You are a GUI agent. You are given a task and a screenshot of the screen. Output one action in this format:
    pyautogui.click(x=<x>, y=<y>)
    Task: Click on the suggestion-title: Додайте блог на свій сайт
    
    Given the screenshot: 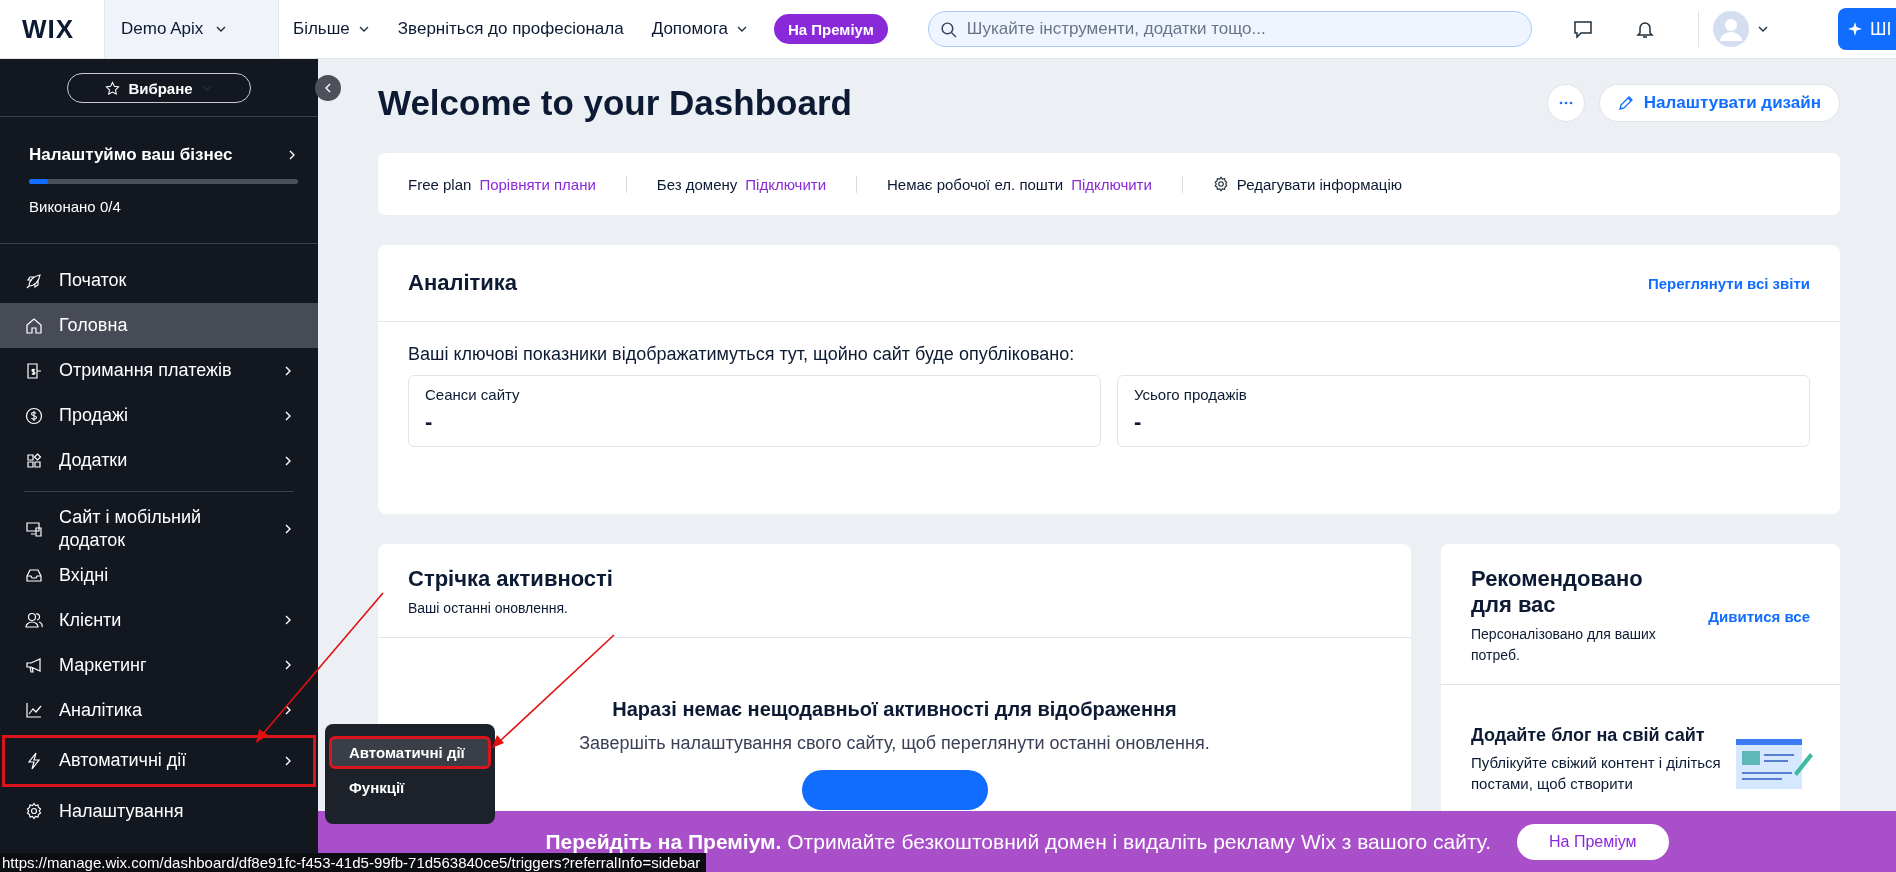 What is the action you would take?
    pyautogui.click(x=1588, y=735)
    